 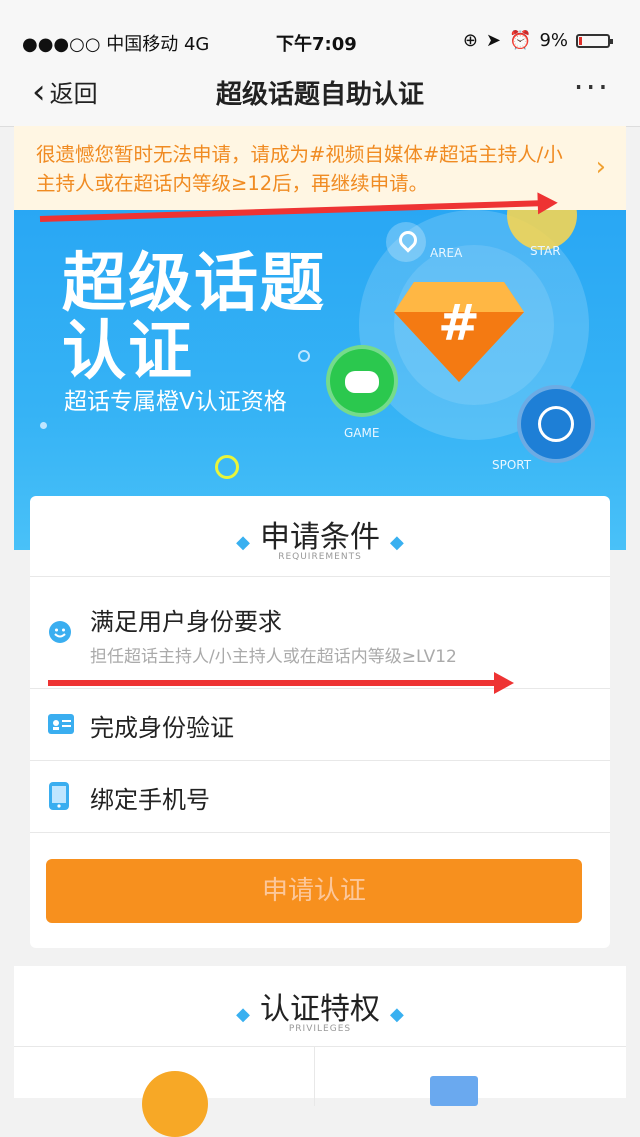 I want to click on battery-icon, so click(x=594, y=40).